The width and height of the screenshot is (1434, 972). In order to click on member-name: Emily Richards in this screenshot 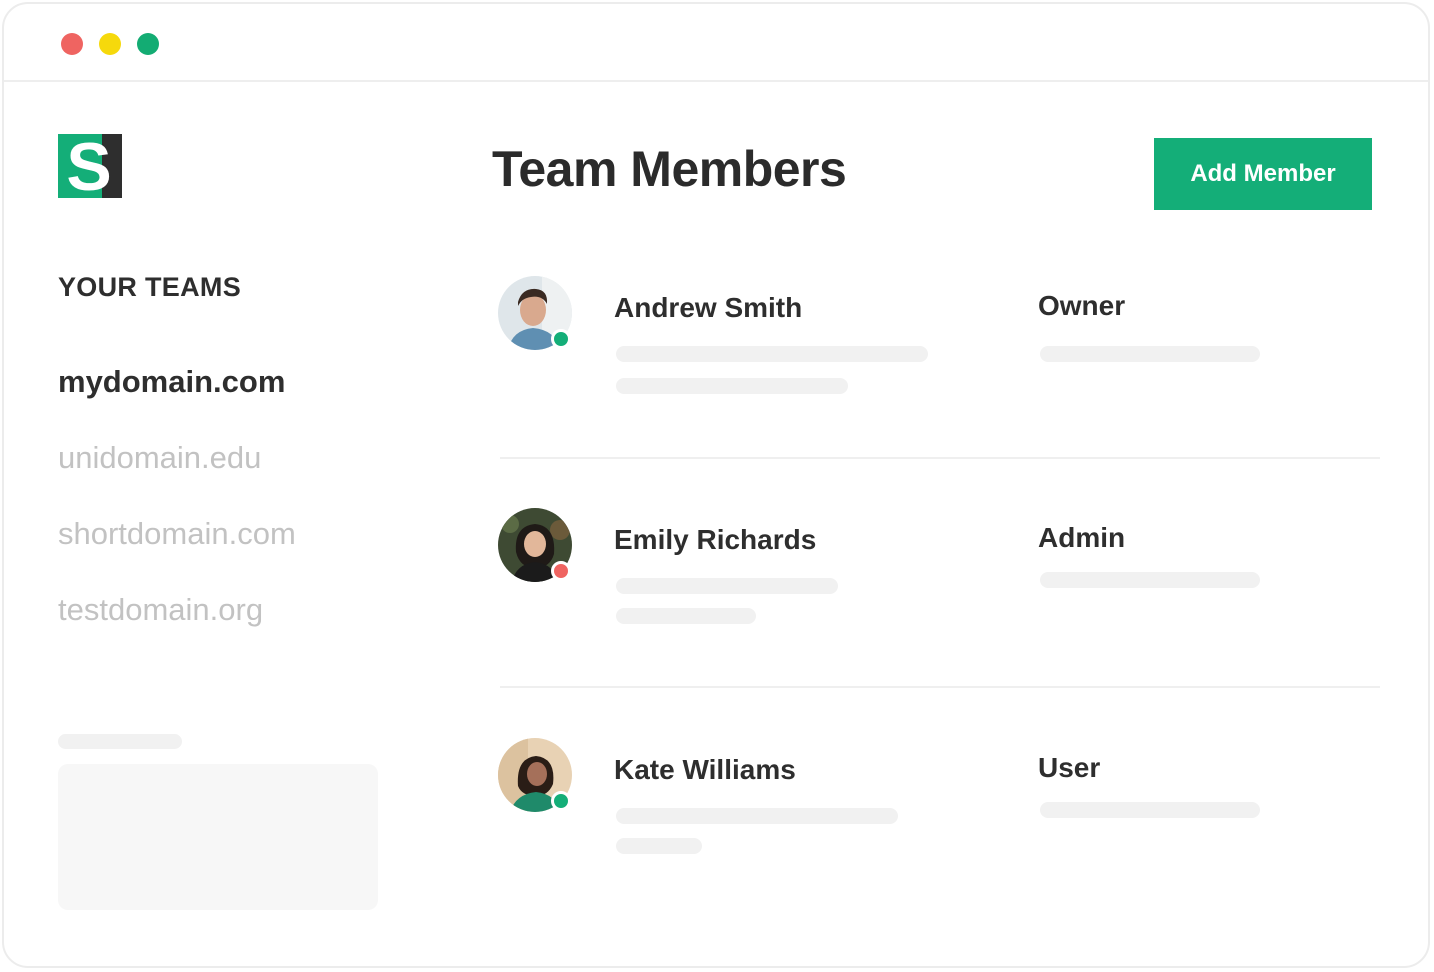, I will do `click(715, 539)`.